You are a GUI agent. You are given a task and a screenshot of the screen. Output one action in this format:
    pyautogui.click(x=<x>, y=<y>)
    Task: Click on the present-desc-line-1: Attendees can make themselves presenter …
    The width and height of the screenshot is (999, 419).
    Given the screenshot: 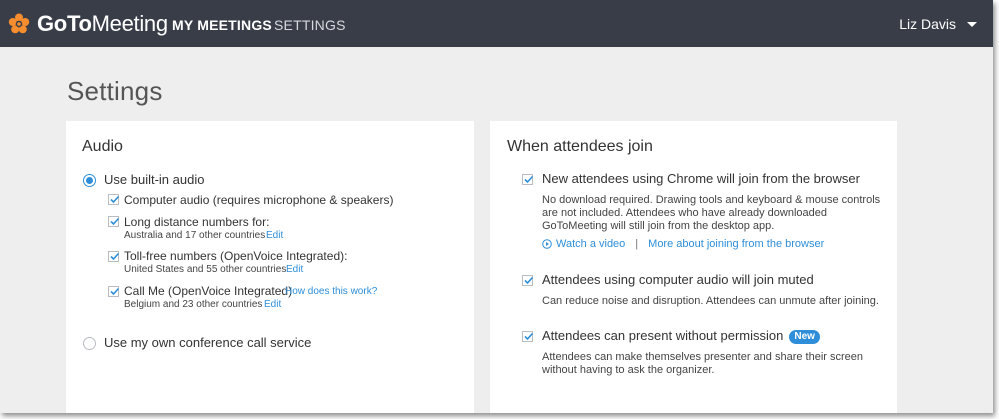 What is the action you would take?
    pyautogui.click(x=703, y=357)
    